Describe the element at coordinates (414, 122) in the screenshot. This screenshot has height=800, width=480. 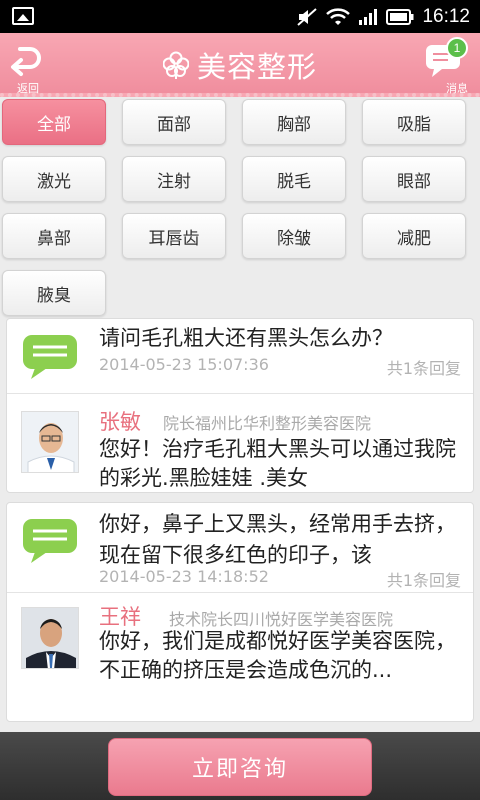
I see `category-liposuction: 吸脂` at that location.